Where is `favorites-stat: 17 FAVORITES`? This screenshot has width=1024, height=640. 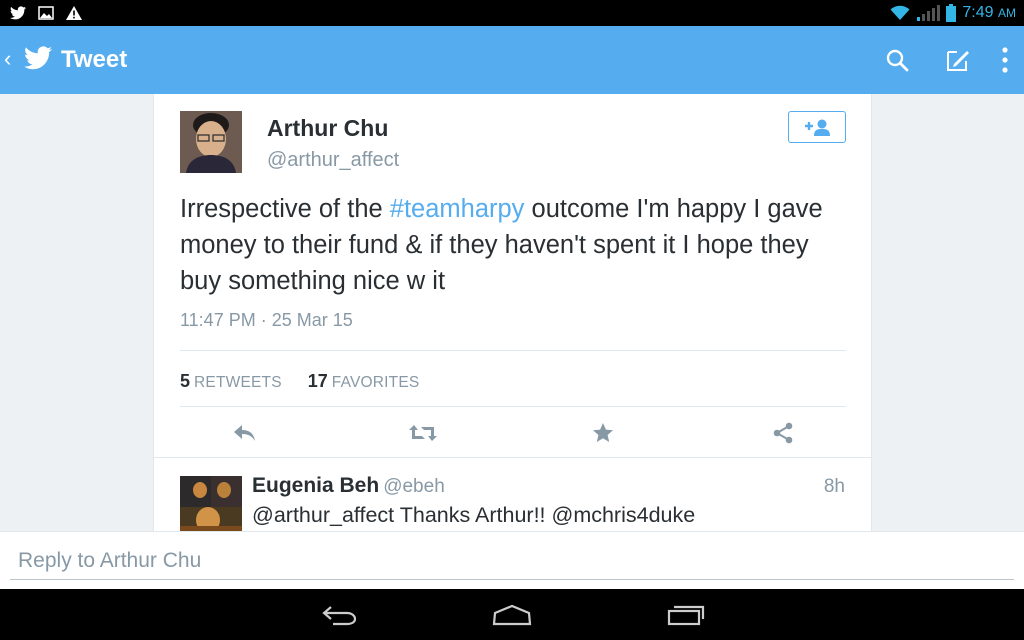
favorites-stat: 17 FAVORITES is located at coordinates (364, 381).